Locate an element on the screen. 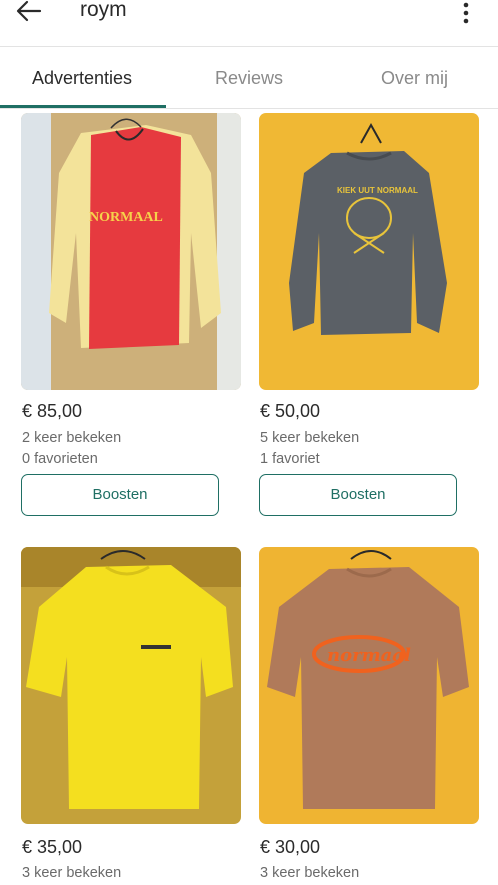  listing-price: € 50,00 is located at coordinates (290, 411).